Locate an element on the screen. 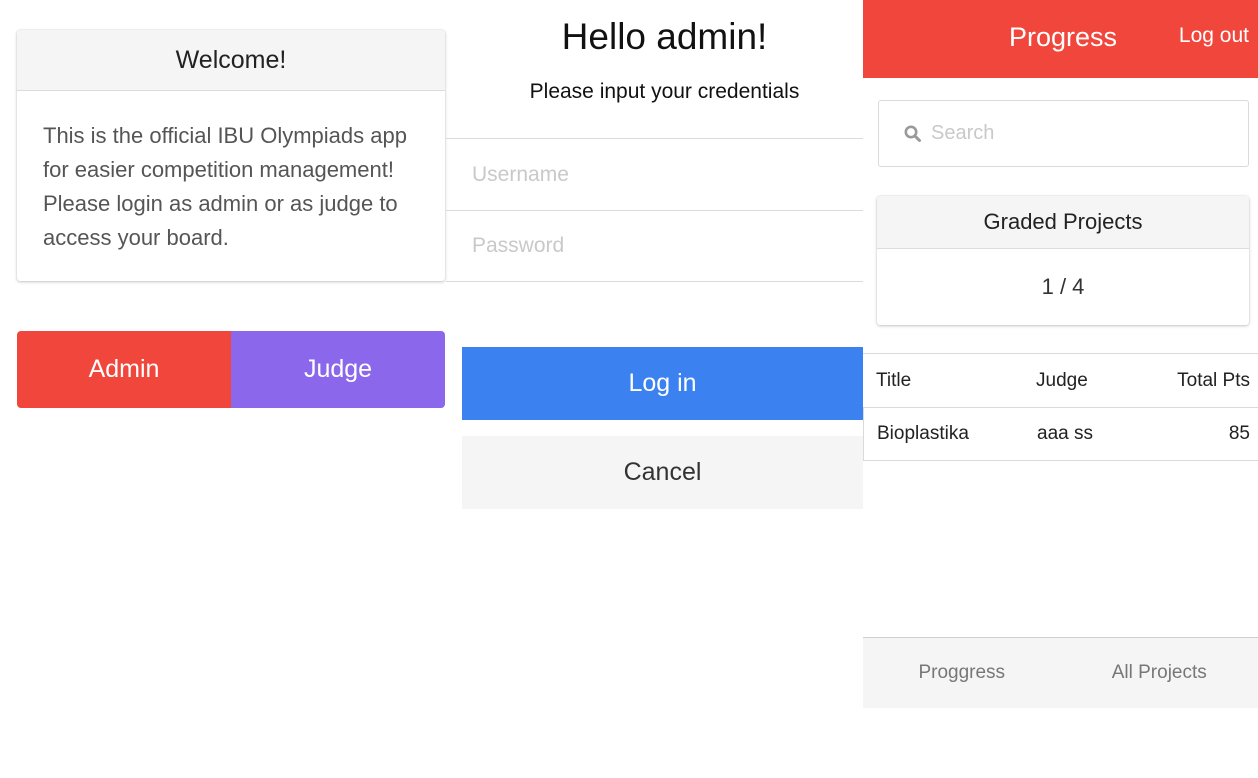 The width and height of the screenshot is (1258, 778). app-header: Progress Log out is located at coordinates (1060, 39).